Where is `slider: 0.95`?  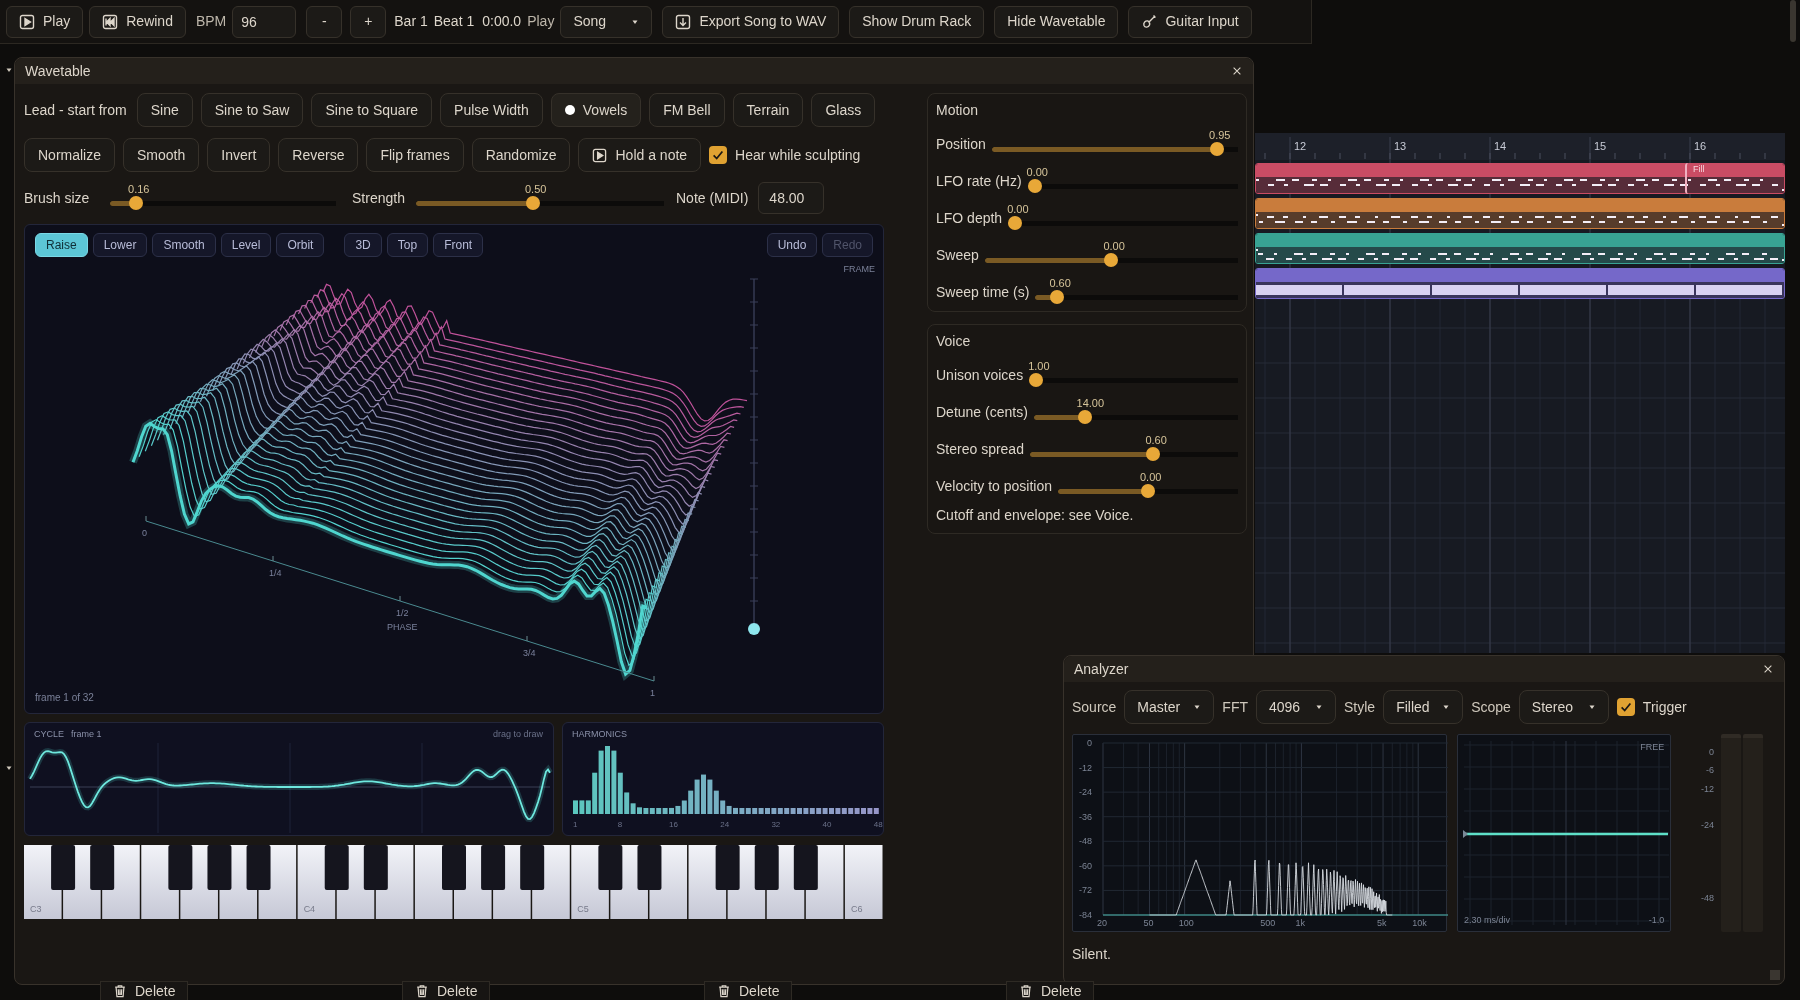 slider: 0.95 is located at coordinates (1114, 144).